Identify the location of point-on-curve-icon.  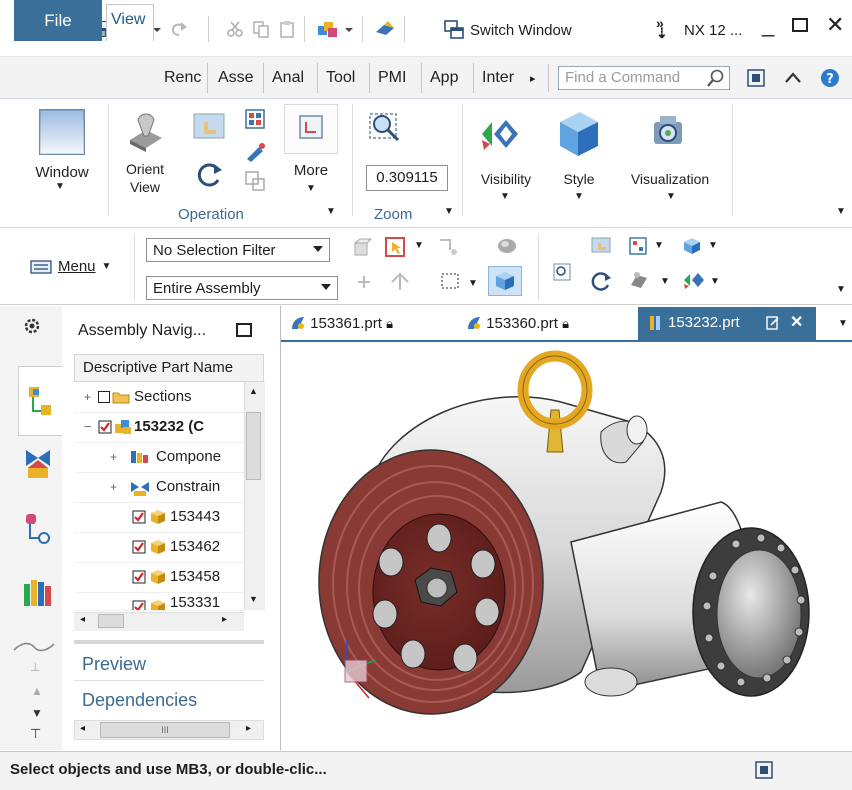
(400, 282).